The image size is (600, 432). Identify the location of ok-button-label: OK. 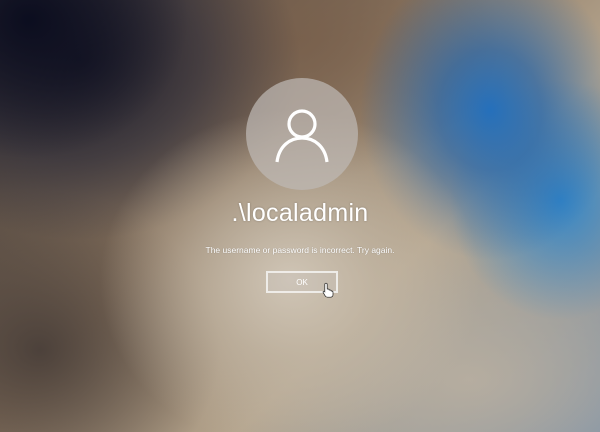
(302, 282).